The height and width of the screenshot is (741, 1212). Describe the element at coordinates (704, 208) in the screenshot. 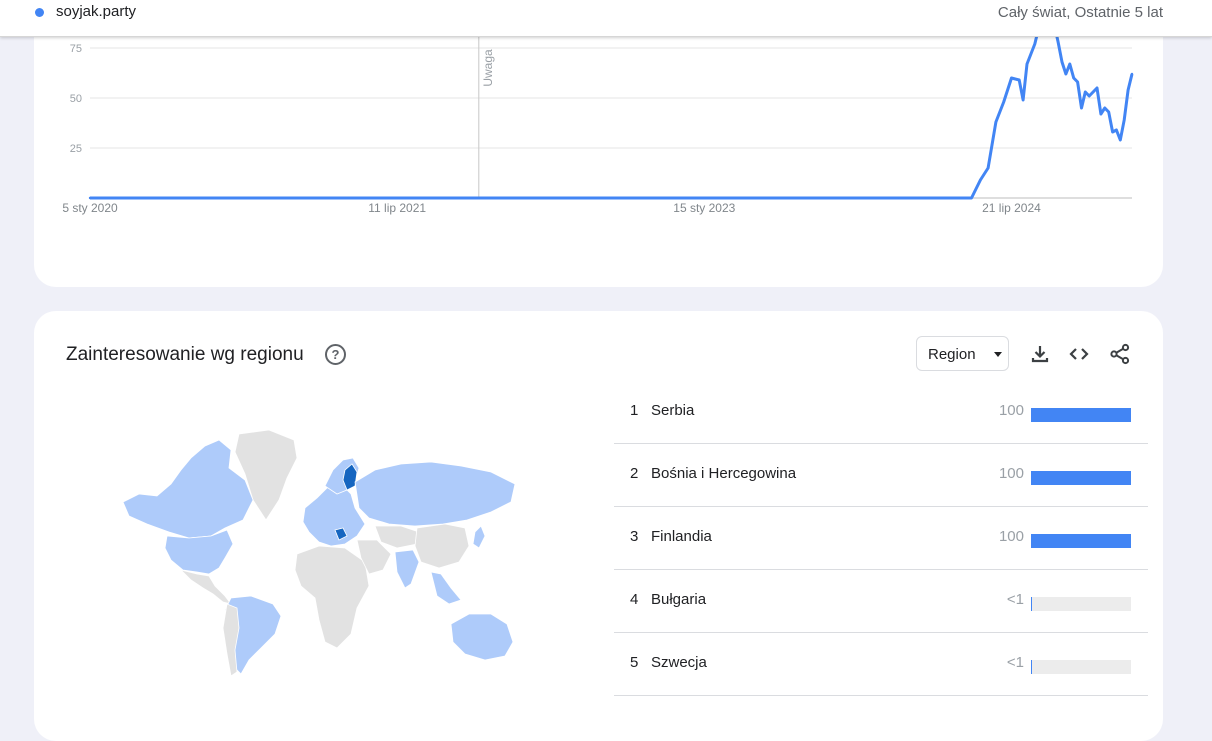

I see `x-tick-label: 15 sty 2023` at that location.